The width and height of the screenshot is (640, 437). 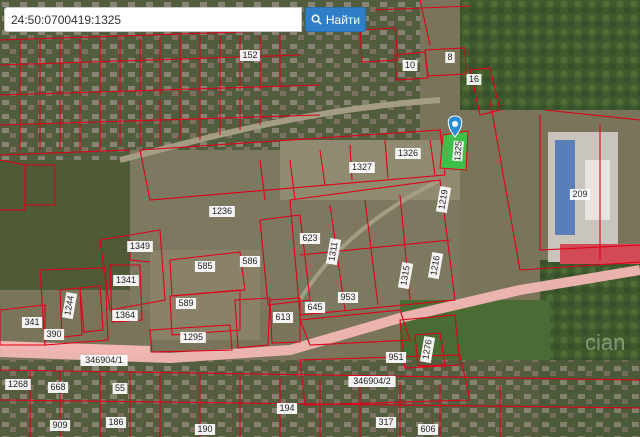 I want to click on plot-label: 951, so click(x=396, y=357).